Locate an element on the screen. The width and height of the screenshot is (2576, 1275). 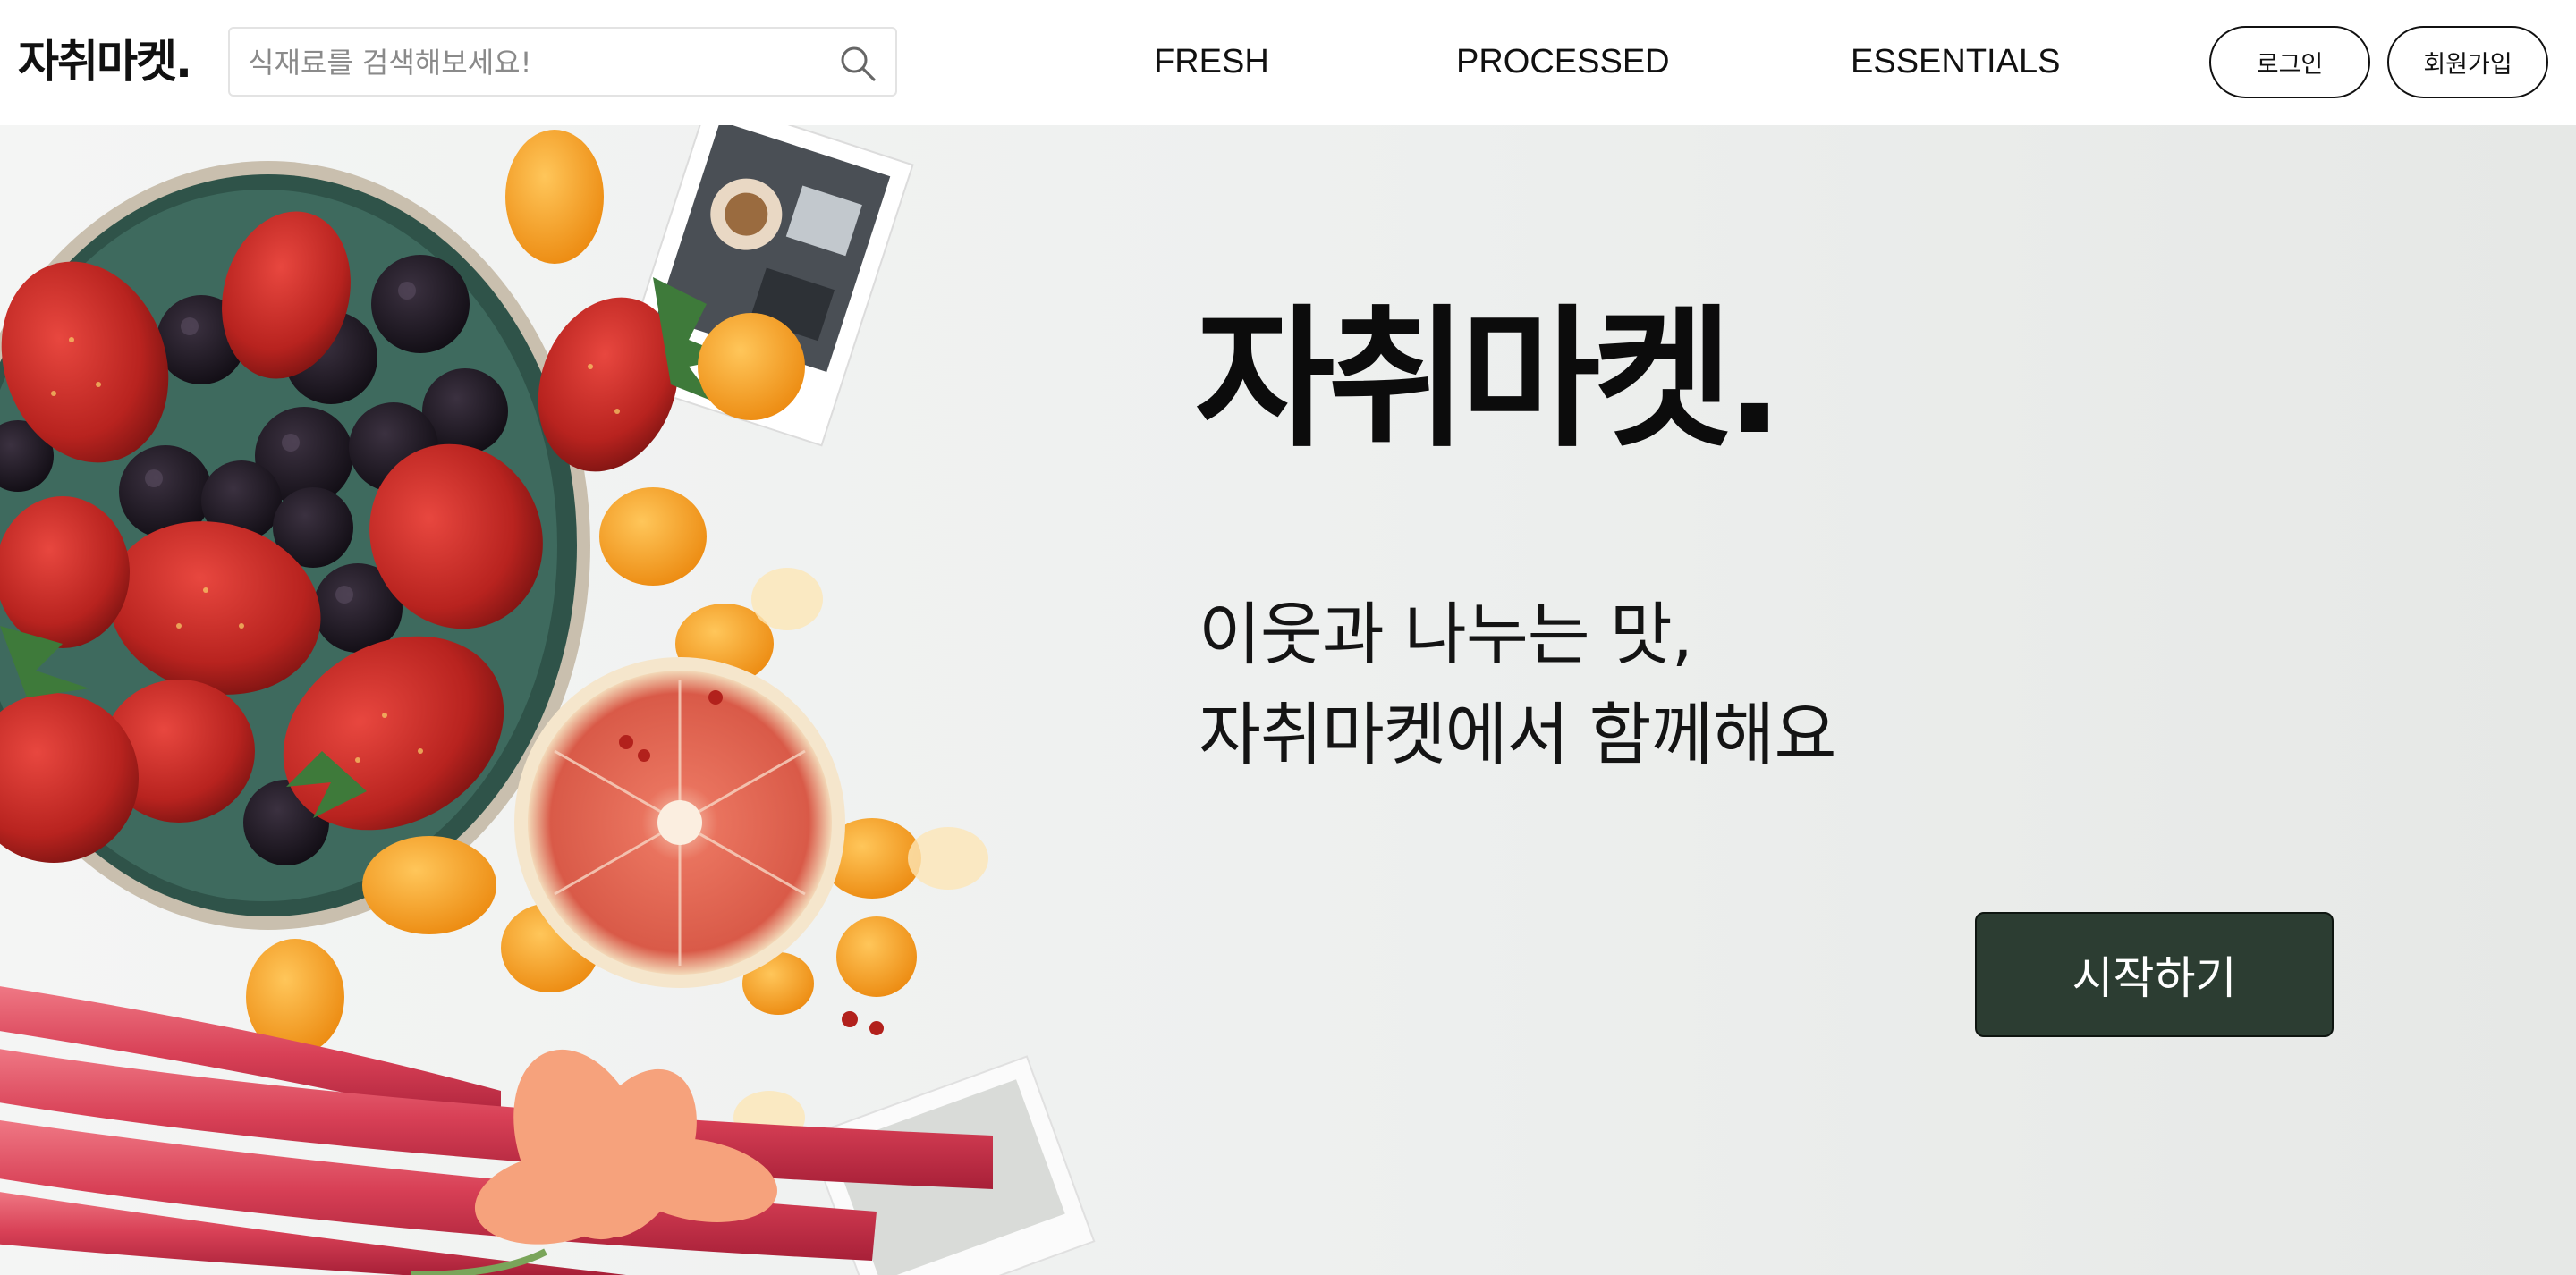
search-icon is located at coordinates (857, 63).